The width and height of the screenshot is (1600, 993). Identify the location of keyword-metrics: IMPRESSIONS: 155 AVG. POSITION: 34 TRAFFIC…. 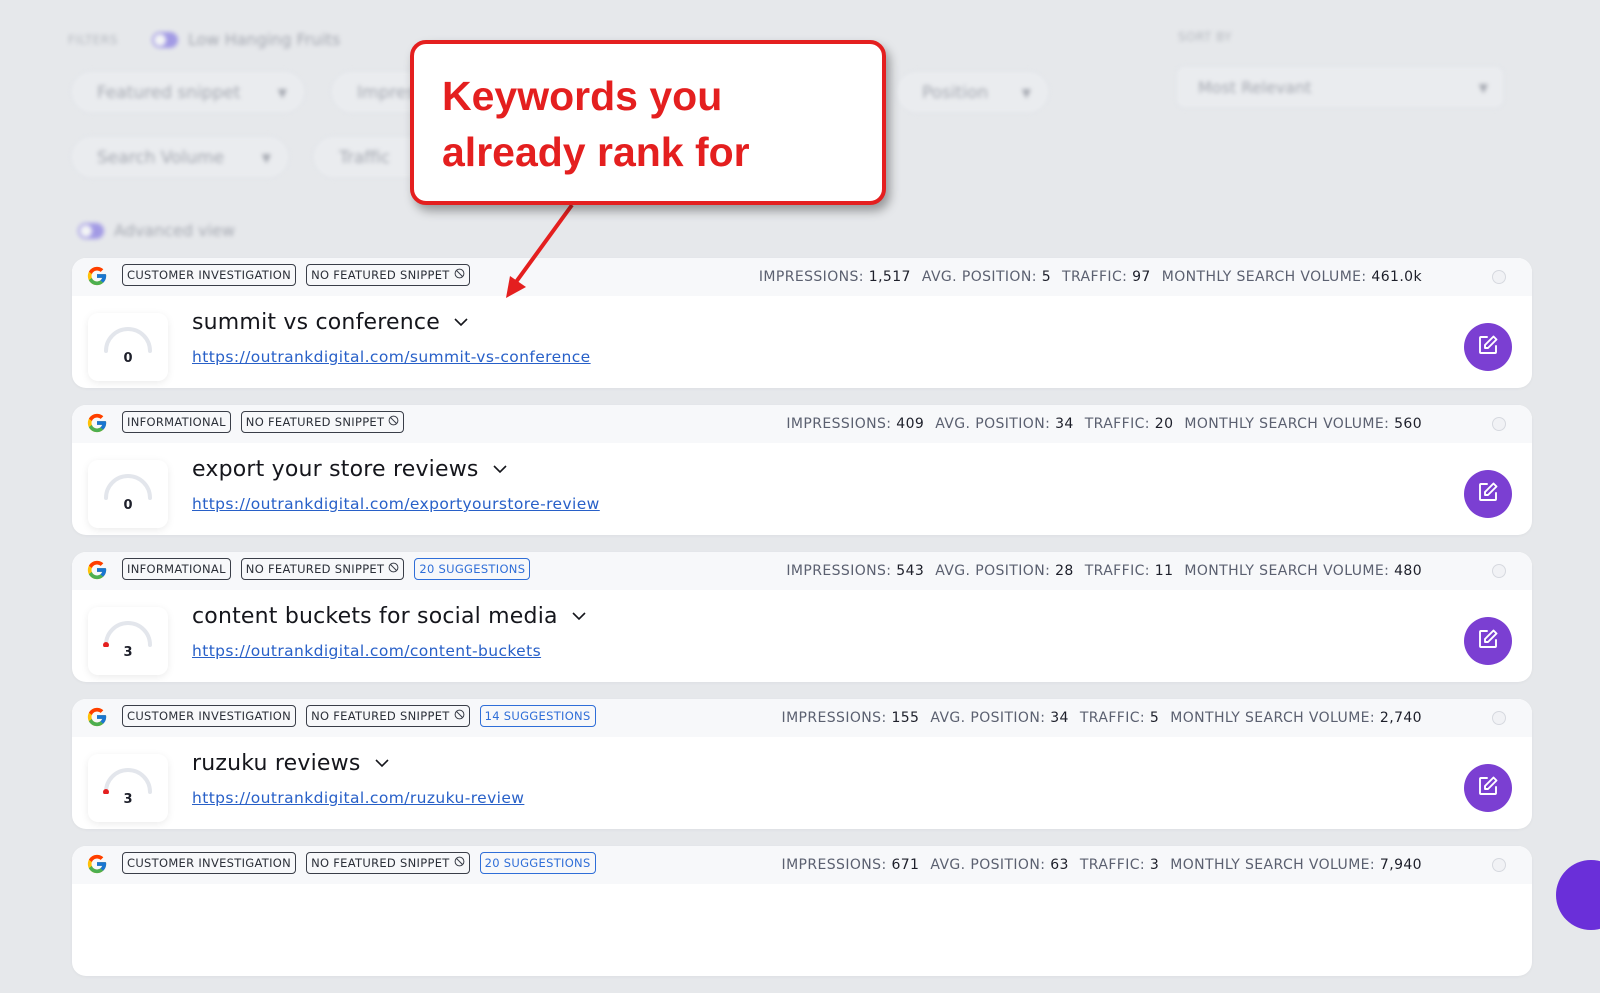
(1101, 718).